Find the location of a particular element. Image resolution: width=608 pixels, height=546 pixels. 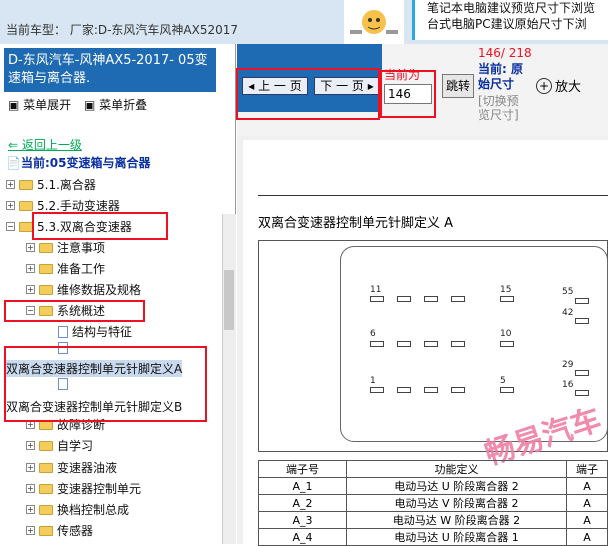

tree-item-self-learning: + 自学习 is located at coordinates (59, 445).